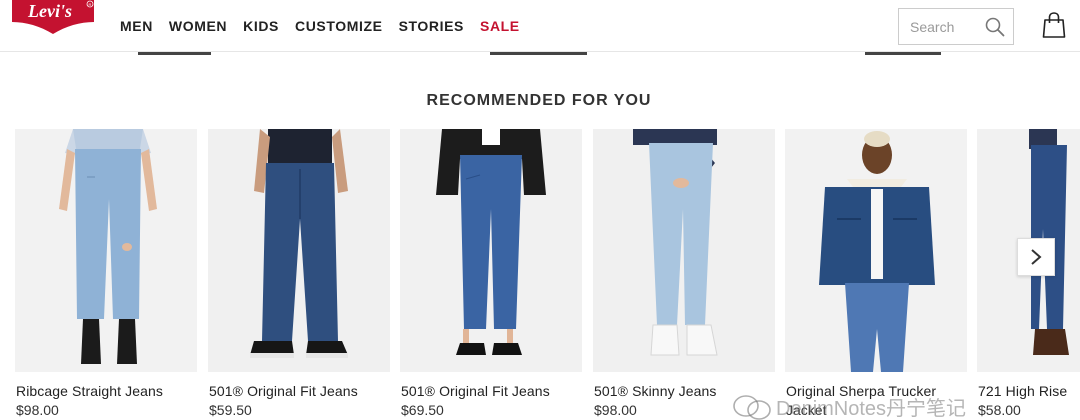 This screenshot has width=1080, height=420. I want to click on nav-item-men: MEN, so click(136, 26).